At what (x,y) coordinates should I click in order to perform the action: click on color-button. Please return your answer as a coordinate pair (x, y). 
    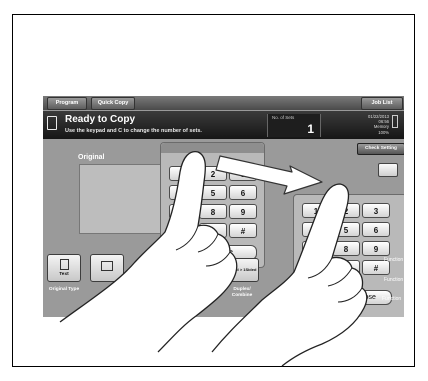
    Looking at the image, I should click on (107, 268).